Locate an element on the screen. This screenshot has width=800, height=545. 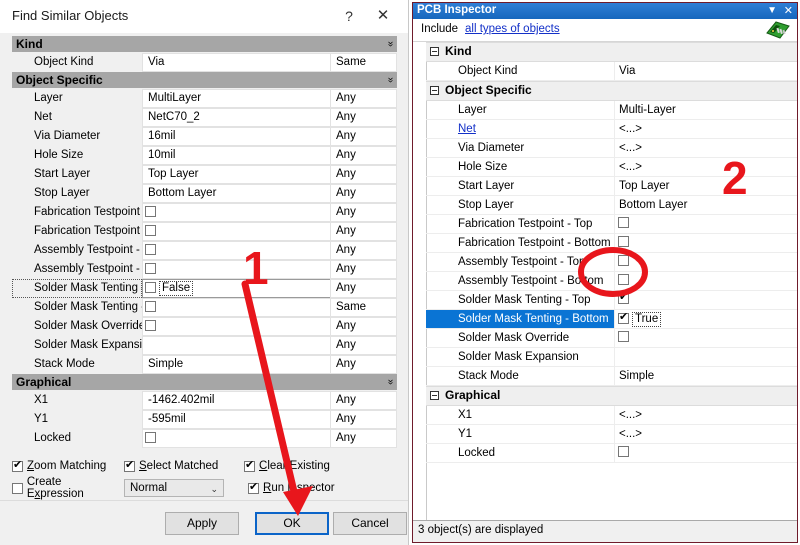
criteria-row: Solder Mask Override Any is located at coordinates (204, 326).